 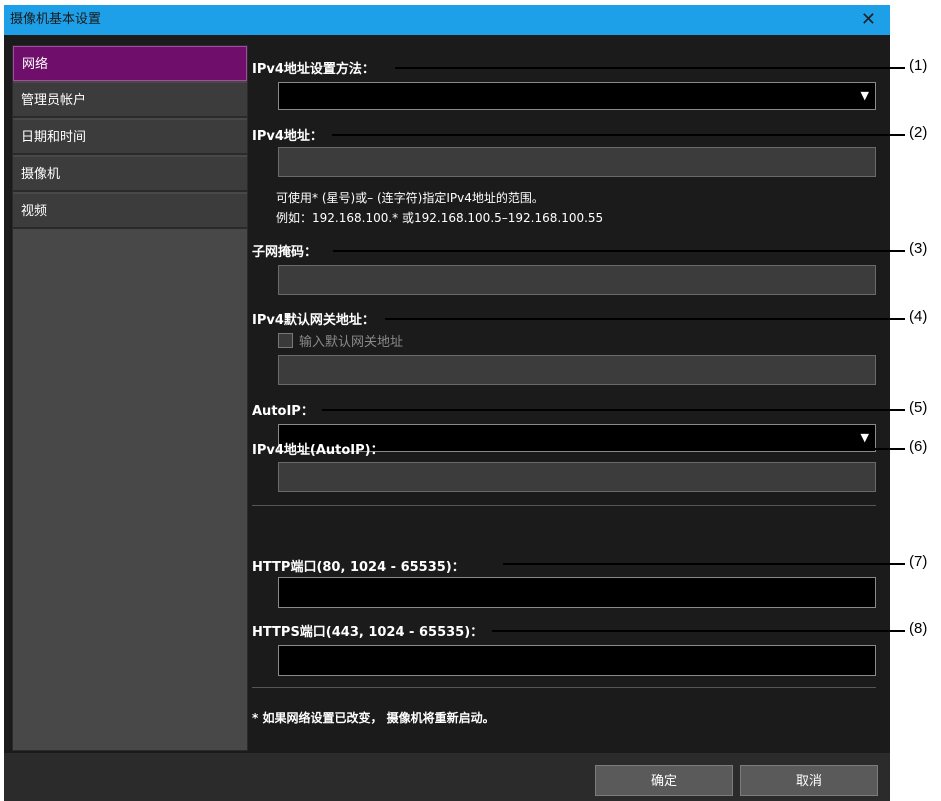 What do you see at coordinates (373, 718) in the screenshot?
I see `restart-footnote: * 如果网络设置已改变， 摄像机将重新启动。` at bounding box center [373, 718].